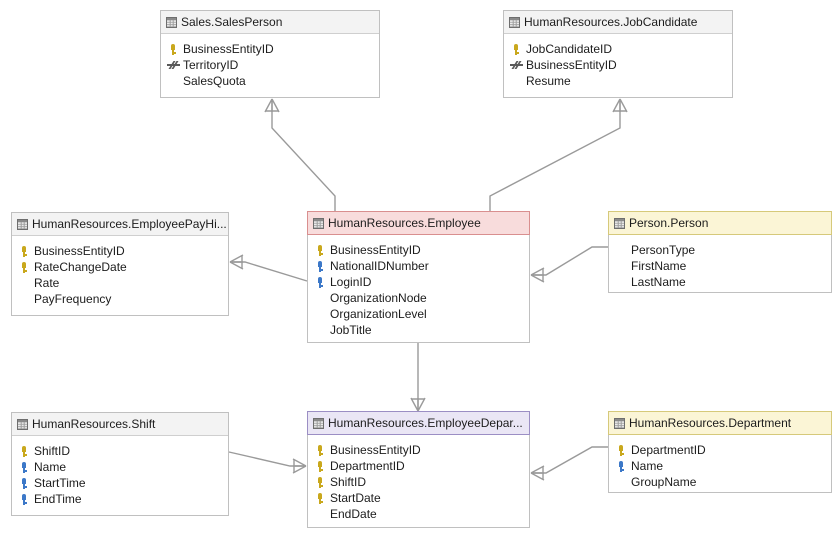 Image resolution: width=840 pixels, height=540 pixels. What do you see at coordinates (647, 466) in the screenshot?
I see `entity-field-label: Name` at bounding box center [647, 466].